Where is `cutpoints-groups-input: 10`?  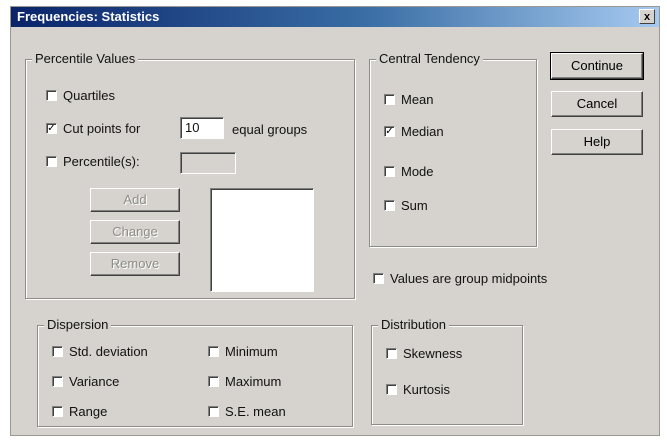
cutpoints-groups-input: 10 is located at coordinates (202, 128).